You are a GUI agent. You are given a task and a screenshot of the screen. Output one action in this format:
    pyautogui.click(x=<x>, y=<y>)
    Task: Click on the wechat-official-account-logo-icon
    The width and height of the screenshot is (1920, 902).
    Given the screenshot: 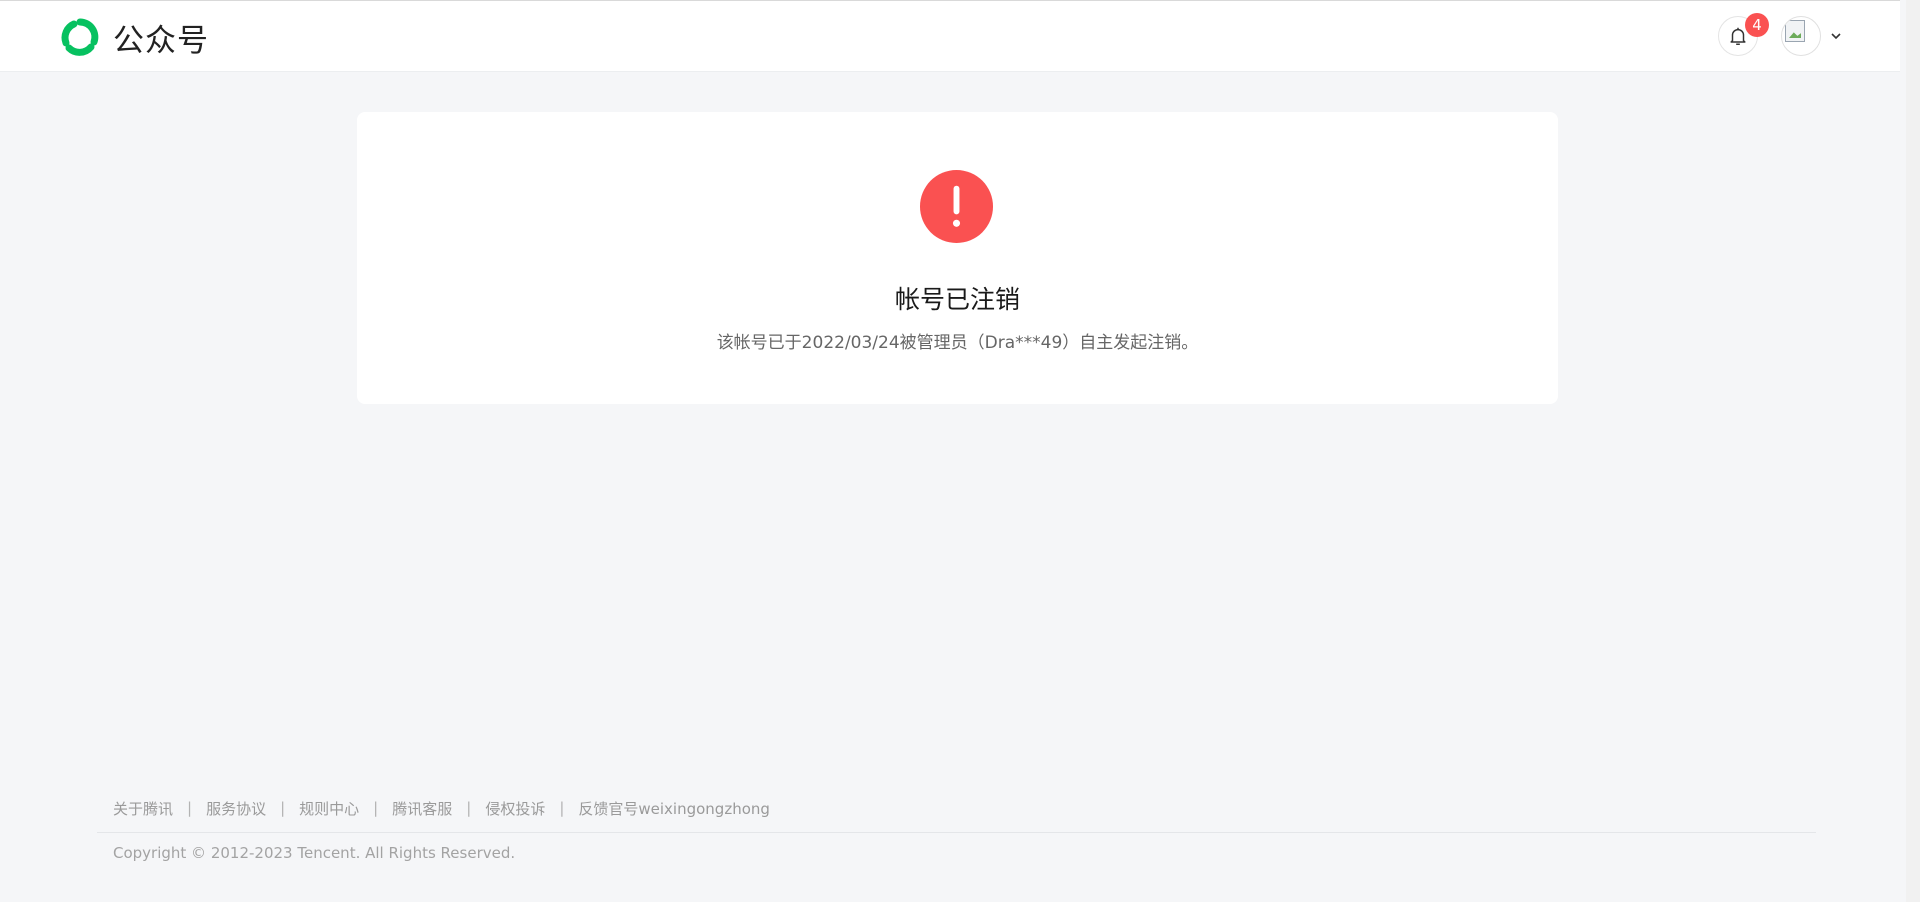 What is the action you would take?
    pyautogui.click(x=80, y=37)
    